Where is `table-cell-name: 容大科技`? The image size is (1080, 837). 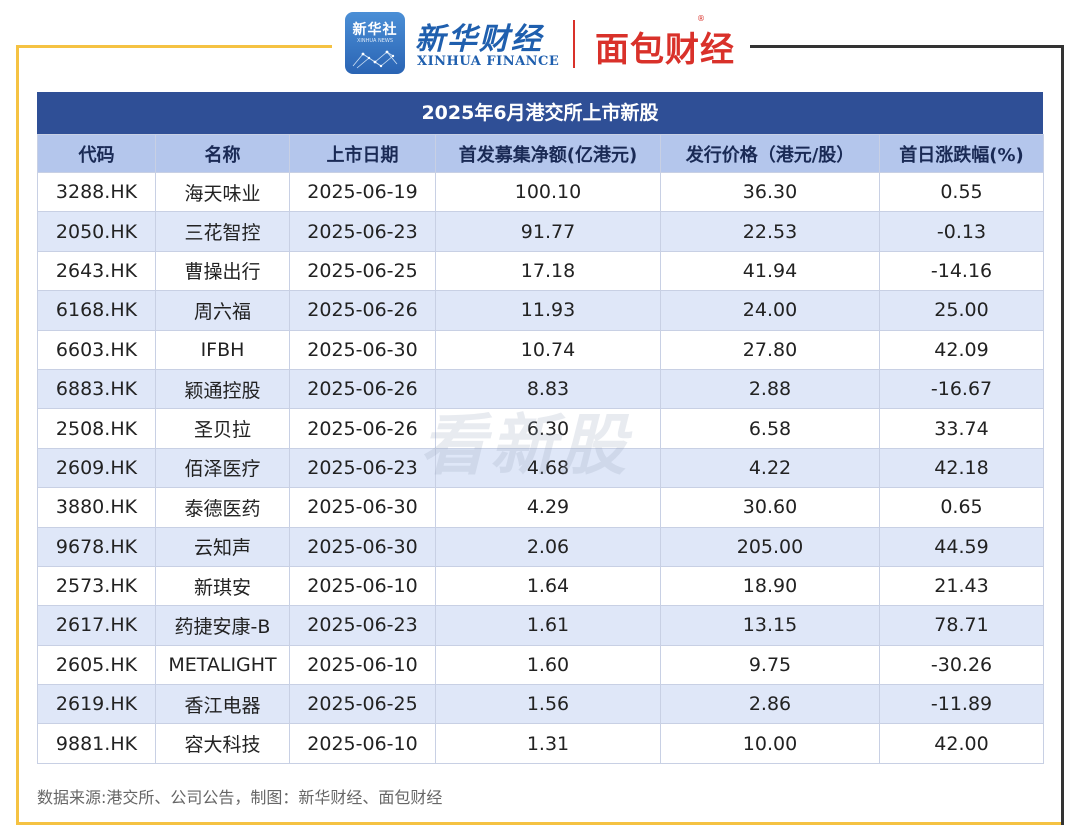
table-cell-name: 容大科技 is located at coordinates (222, 743).